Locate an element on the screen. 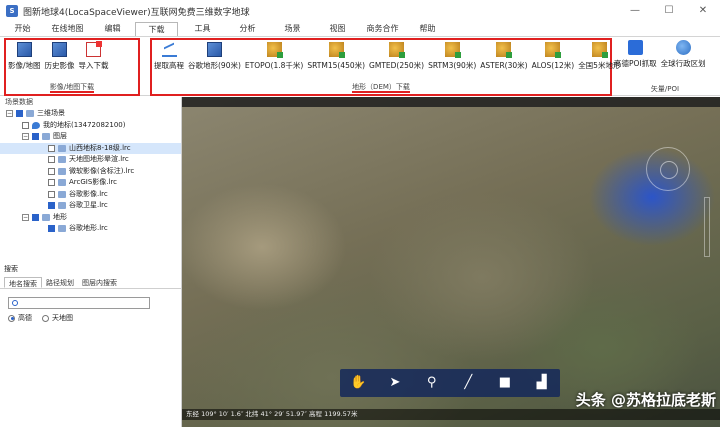 Image resolution: width=720 pixels, height=427 pixels. tab-online-map: 在线地图 is located at coordinates (67, 29).